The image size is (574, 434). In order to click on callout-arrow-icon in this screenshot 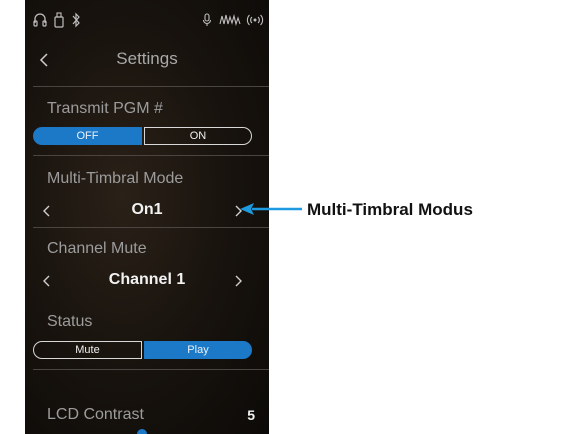, I will do `click(271, 209)`.